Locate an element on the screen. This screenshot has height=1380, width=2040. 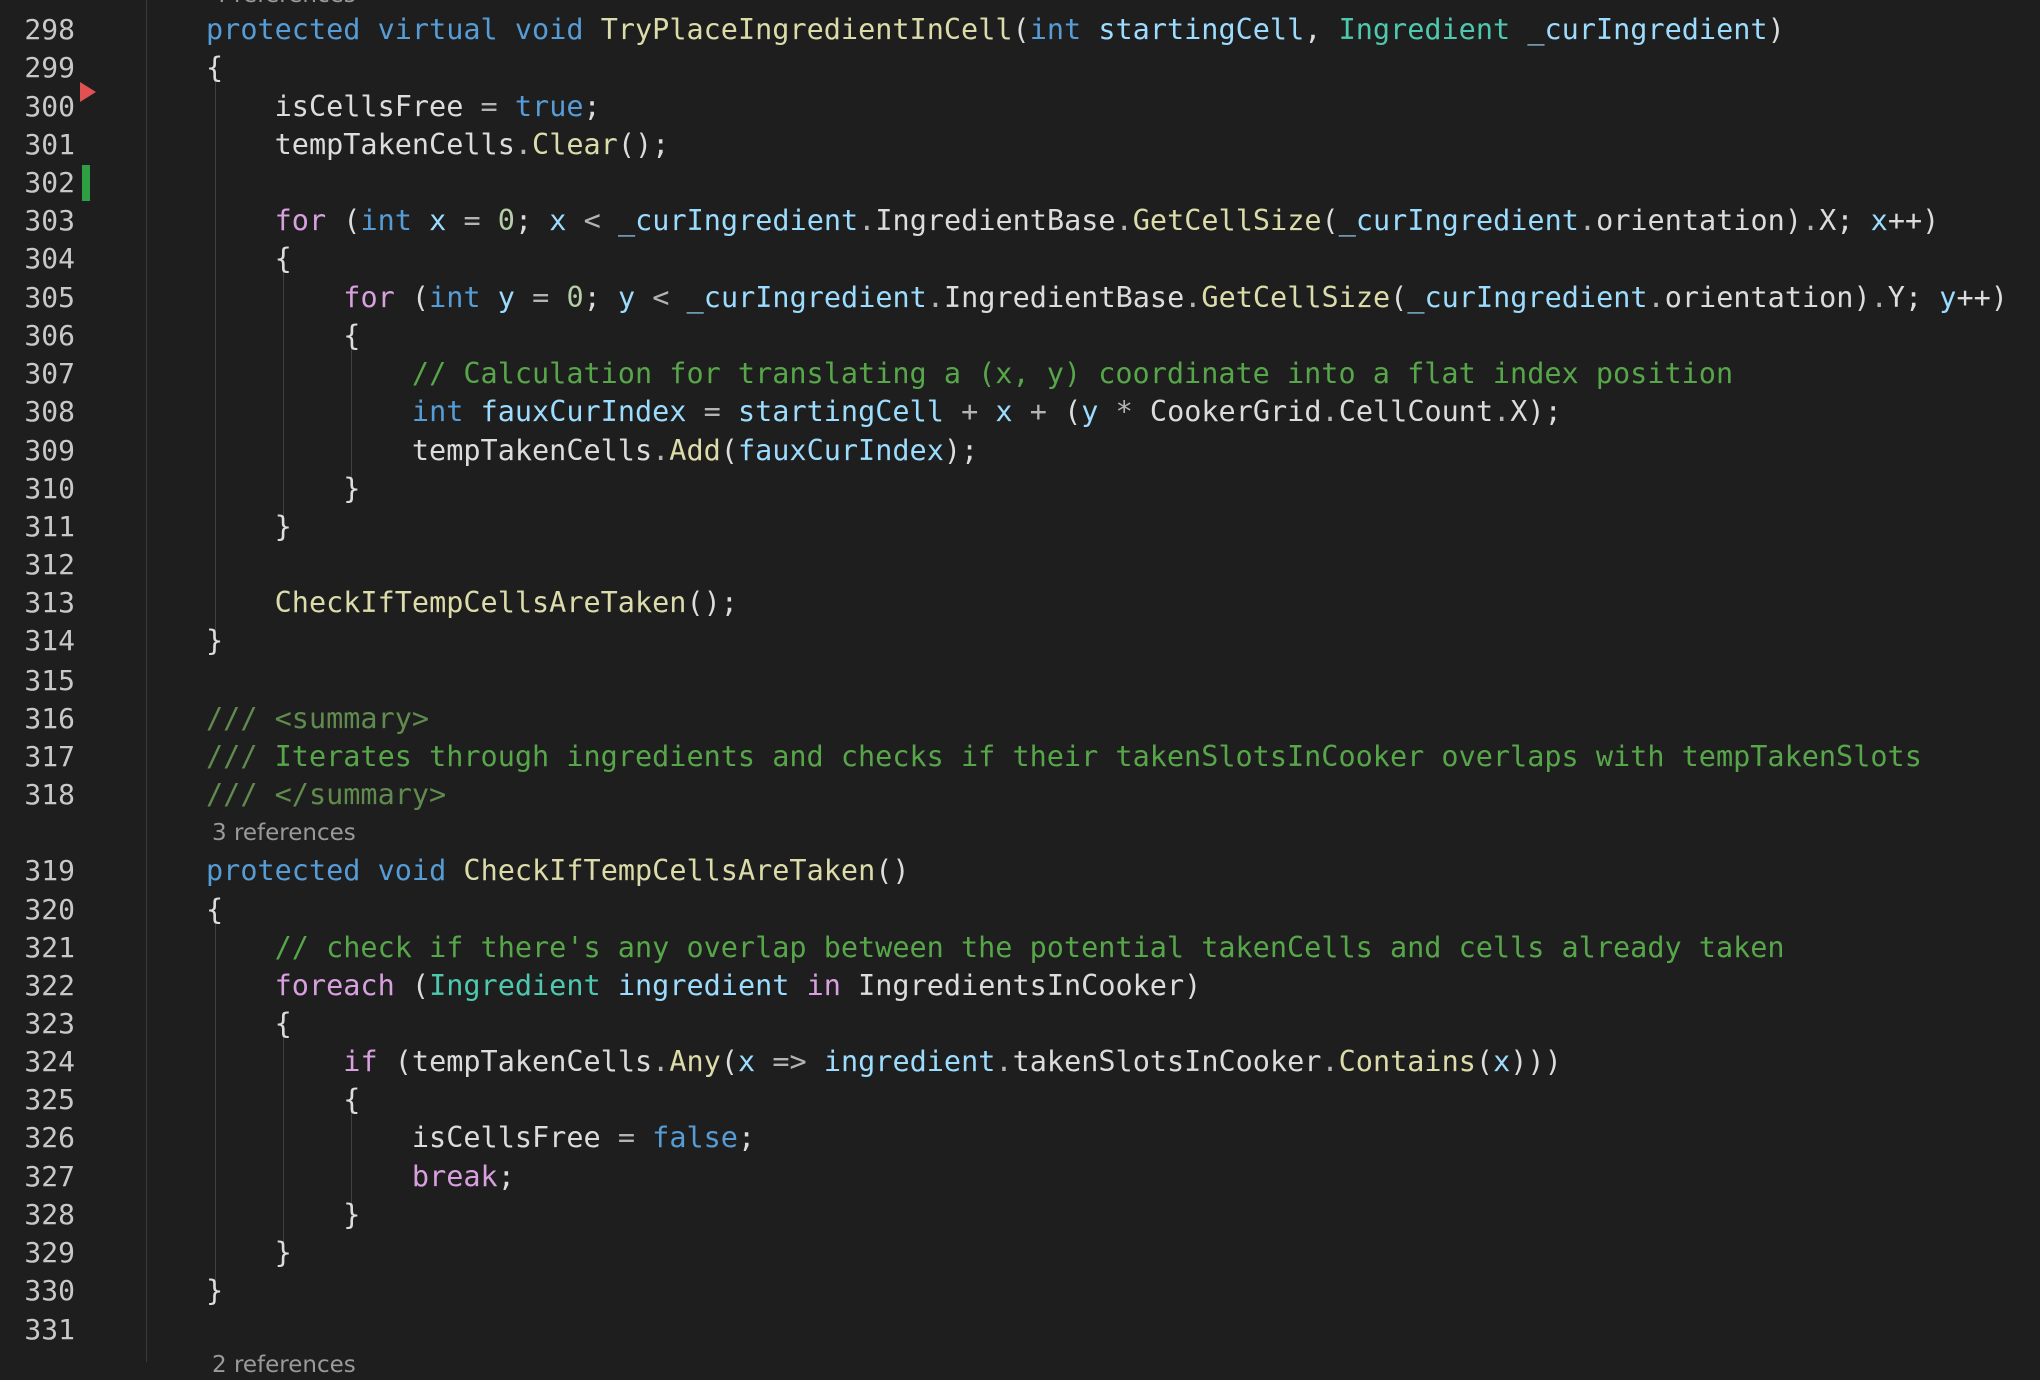
code-token: IngredientBase is located at coordinates (1064, 297).